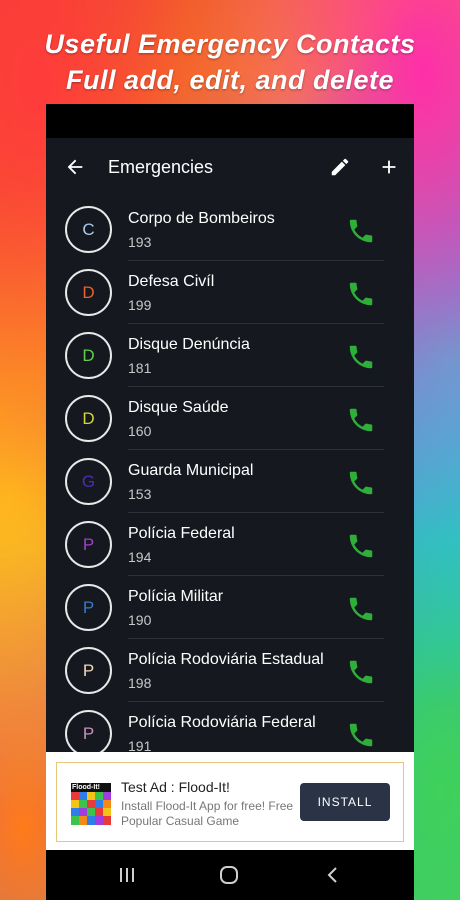 The height and width of the screenshot is (900, 460). What do you see at coordinates (171, 281) in the screenshot?
I see `contact-name: Defesa Civíl` at bounding box center [171, 281].